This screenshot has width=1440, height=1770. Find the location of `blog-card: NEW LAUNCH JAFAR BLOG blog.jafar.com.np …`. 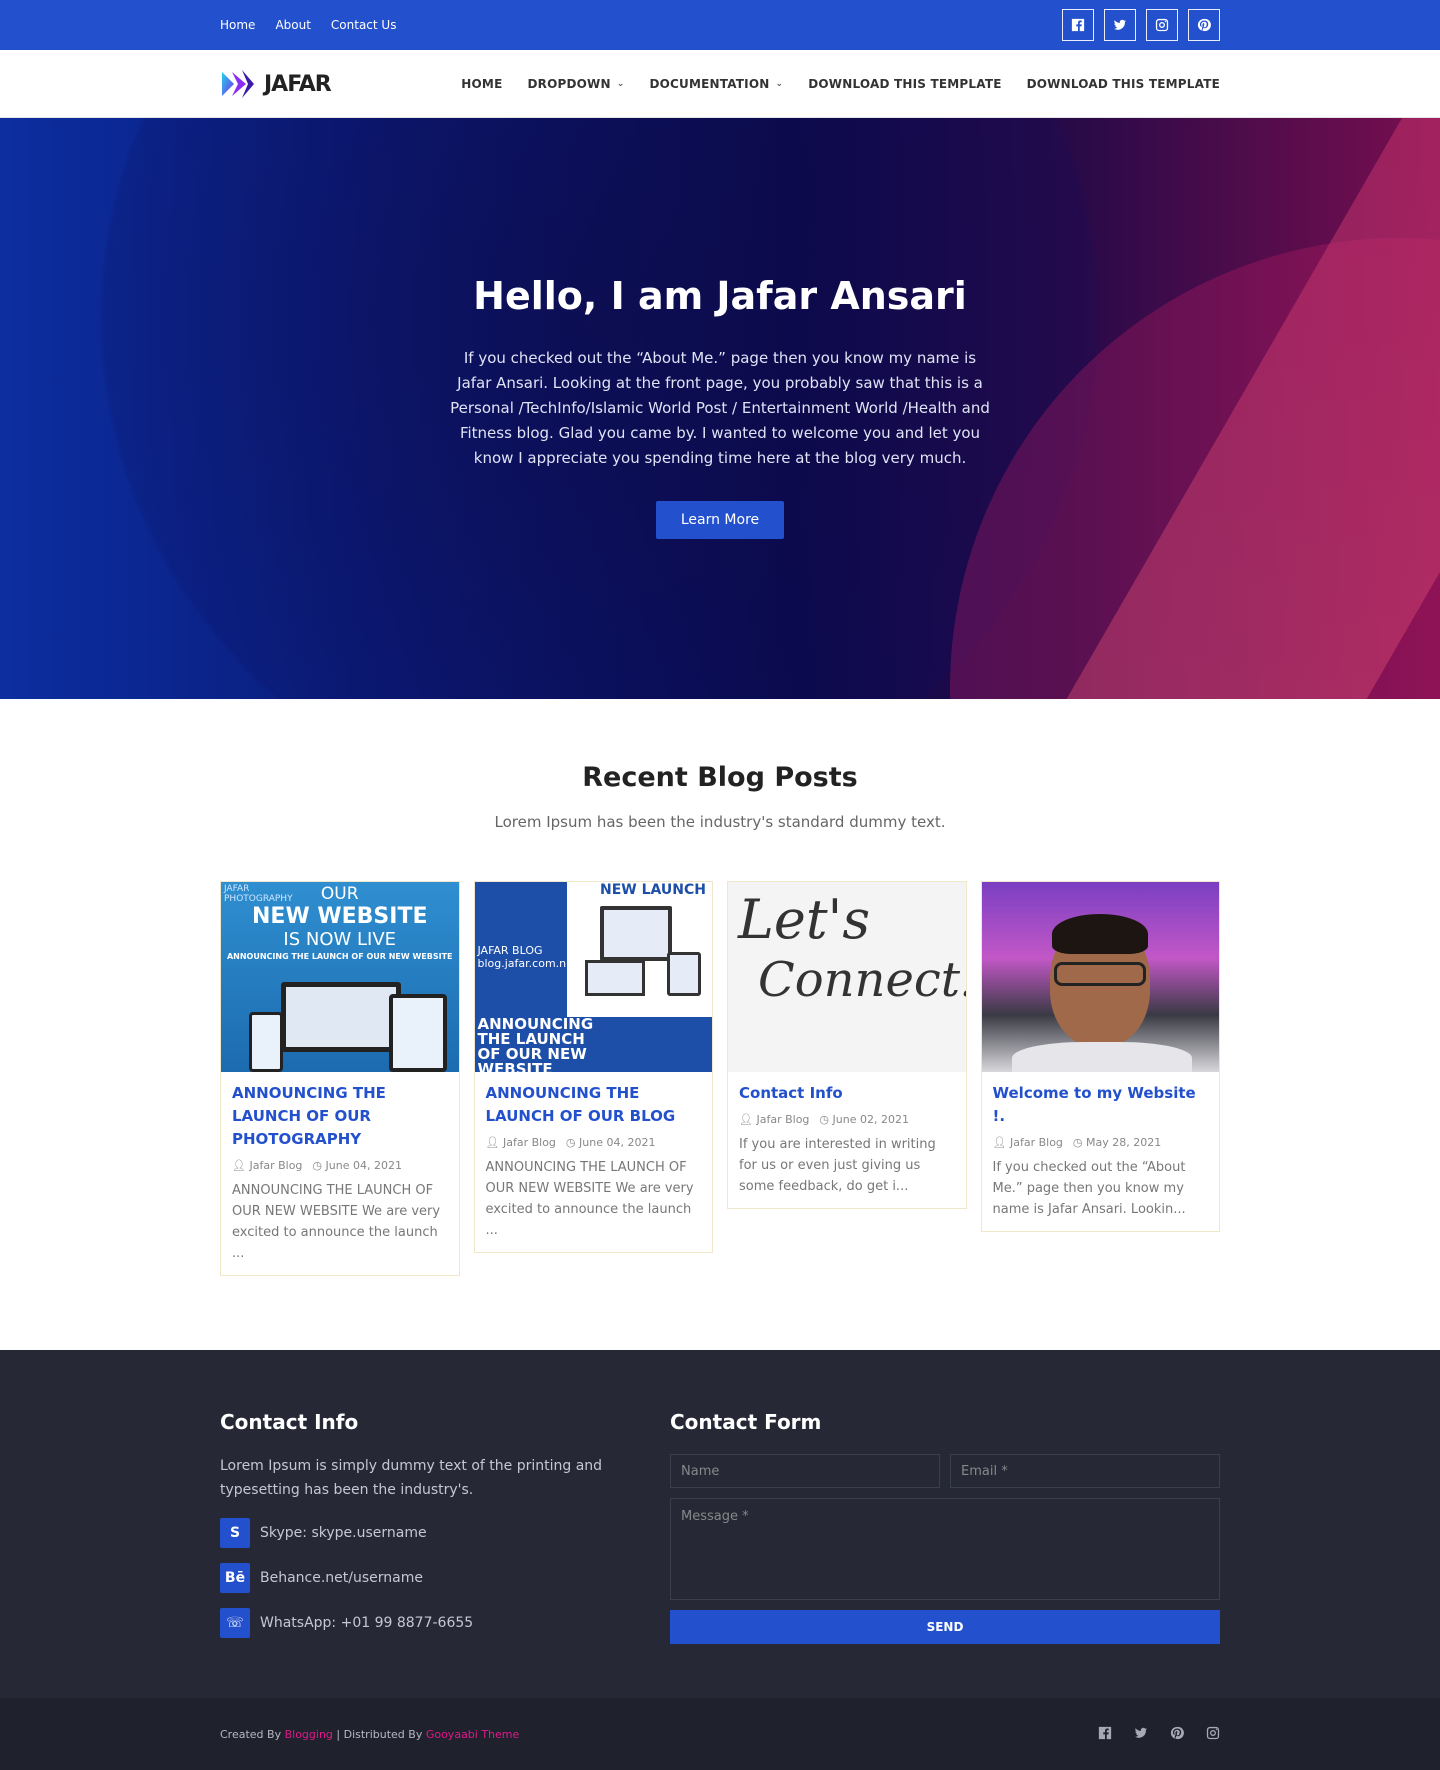

blog-card: NEW LAUNCH JAFAR BLOG blog.jafar.com.np … is located at coordinates (593, 1067).